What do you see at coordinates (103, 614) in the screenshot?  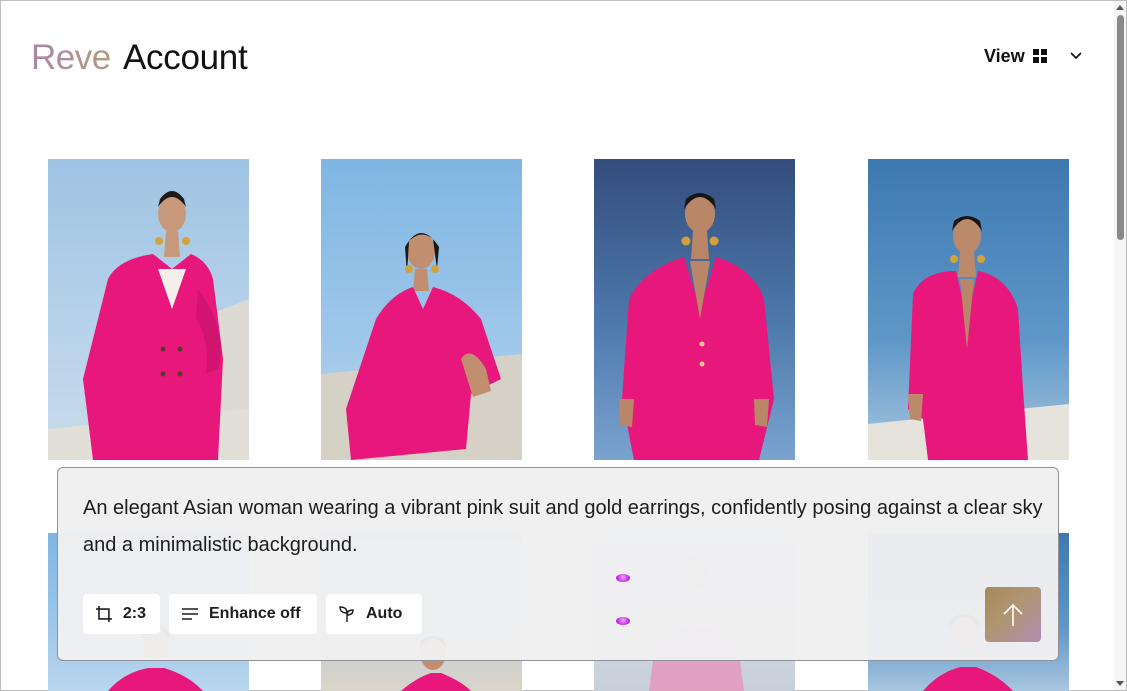 I see `crop-icon` at bounding box center [103, 614].